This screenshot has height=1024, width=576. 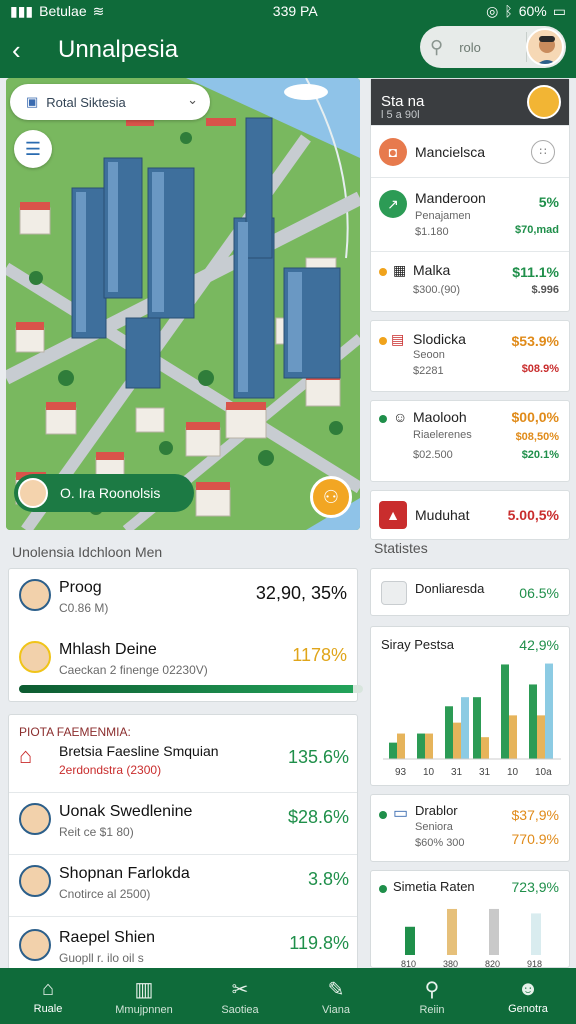 What do you see at coordinates (32, 101) in the screenshot?
I see `region-flag-icon: ▣` at bounding box center [32, 101].